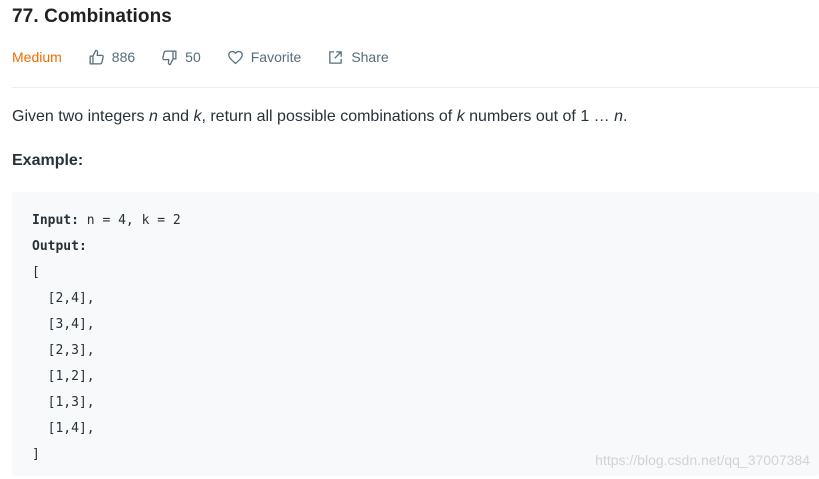  What do you see at coordinates (63, 298) in the screenshot?
I see `output-line: [2,4],` at bounding box center [63, 298].